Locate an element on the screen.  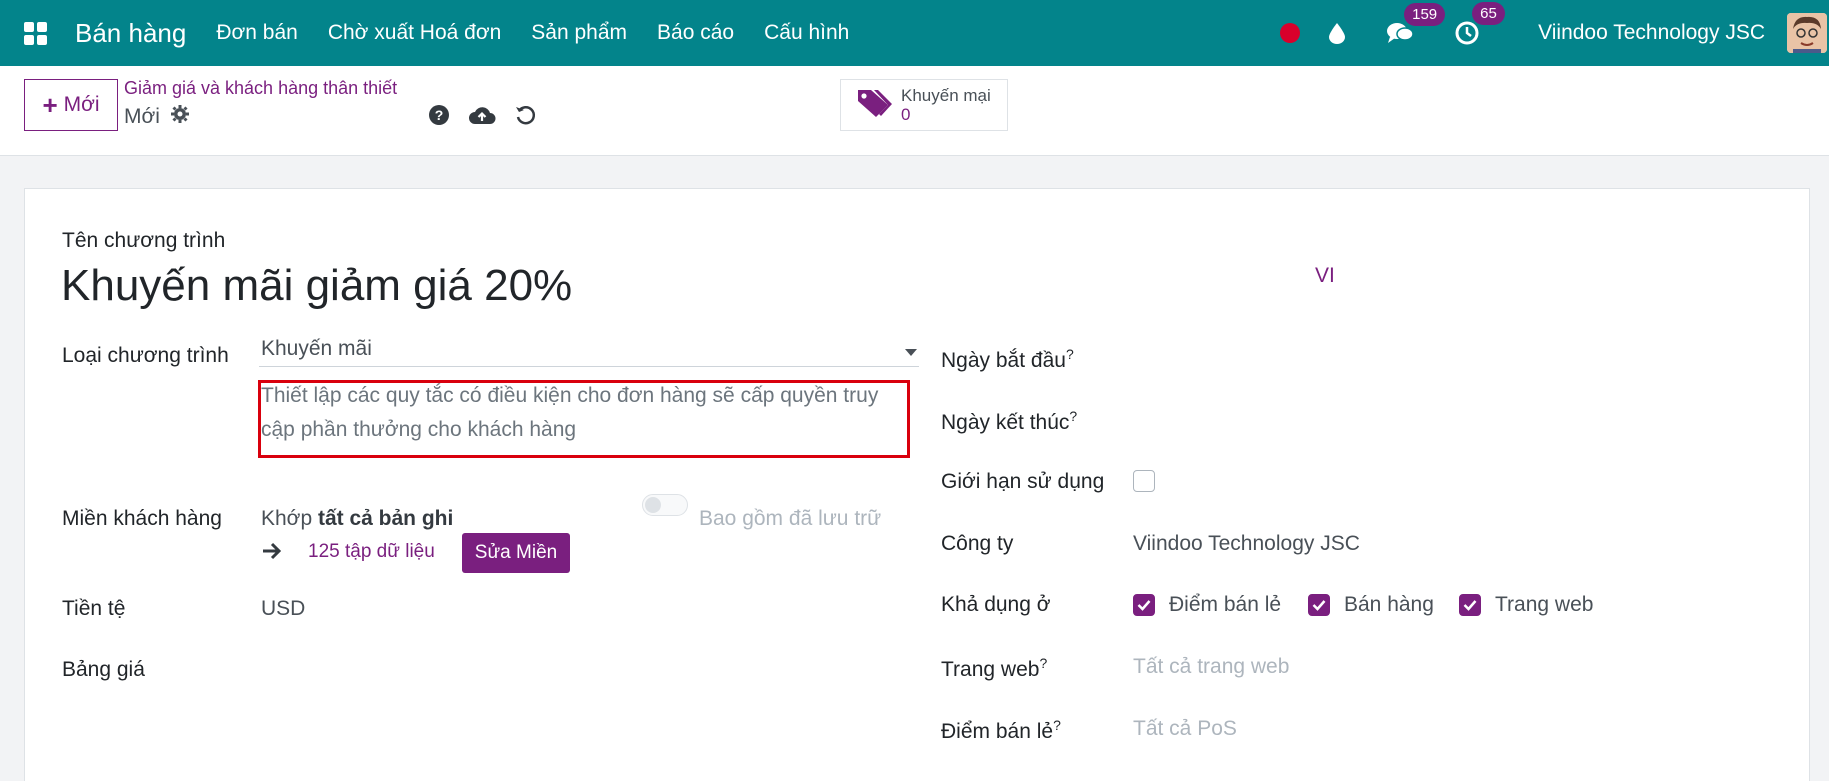
menu-item-reporting: Báo cáo is located at coordinates (695, 33).